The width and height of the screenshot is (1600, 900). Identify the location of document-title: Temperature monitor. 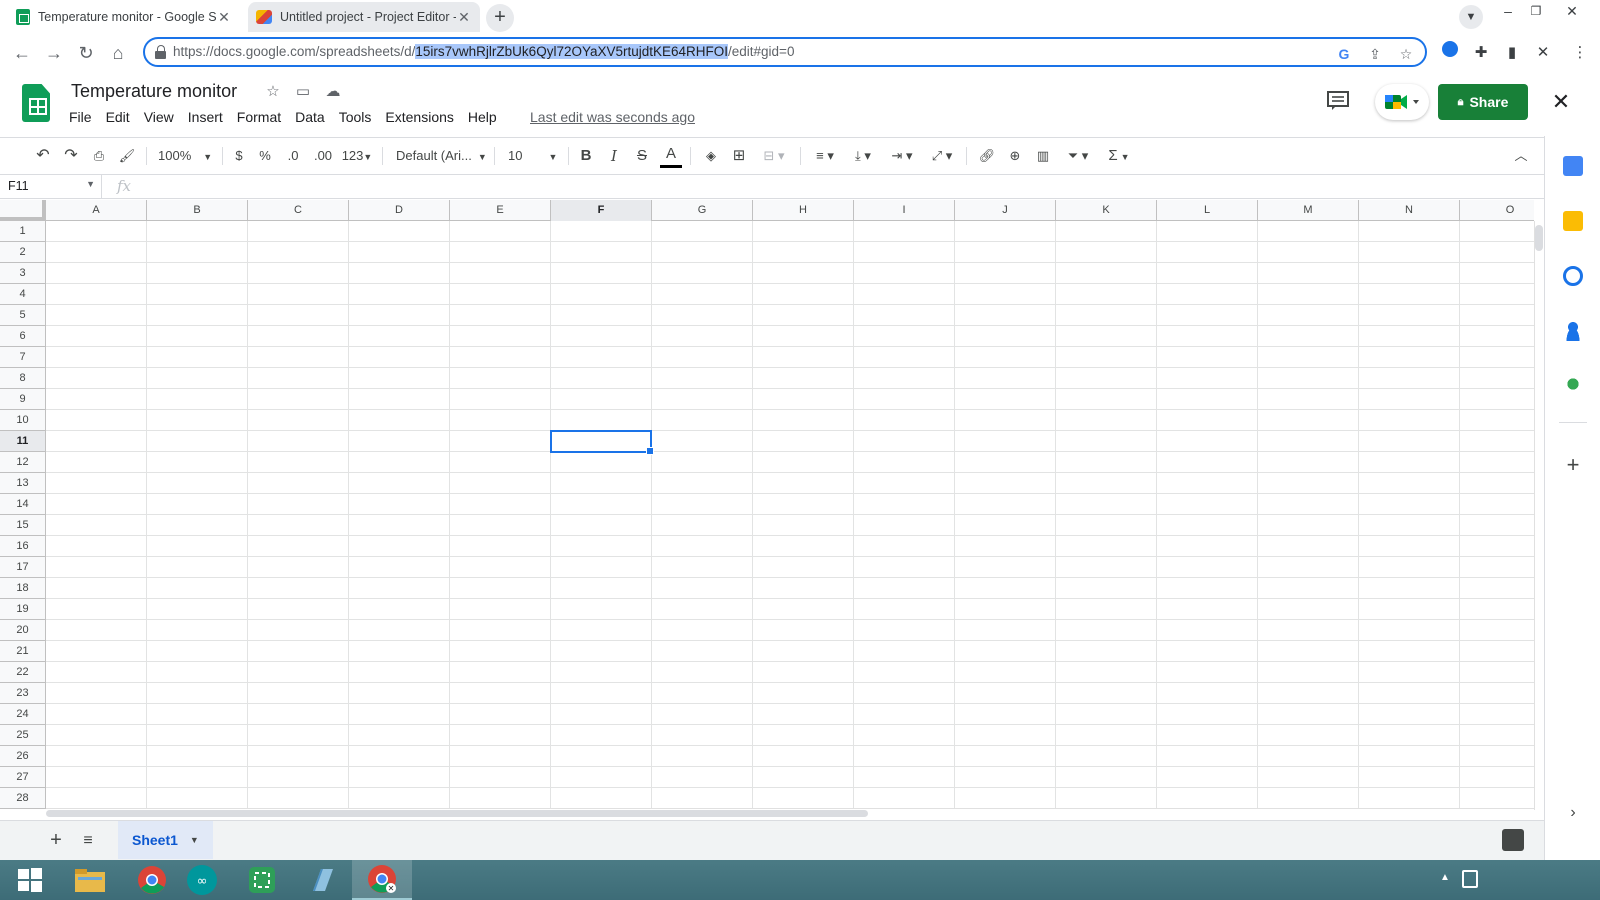
(154, 91).